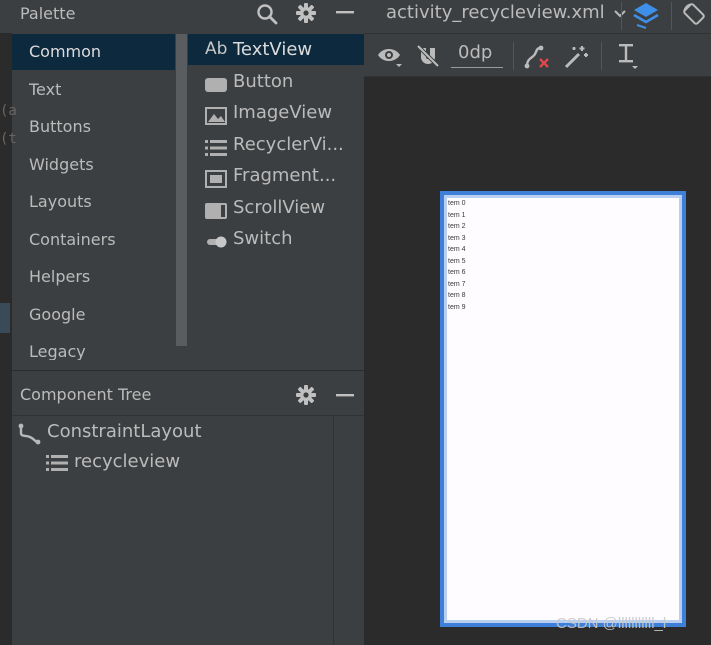 The width and height of the screenshot is (711, 645). I want to click on category-widgets: Widgets, so click(93, 165).